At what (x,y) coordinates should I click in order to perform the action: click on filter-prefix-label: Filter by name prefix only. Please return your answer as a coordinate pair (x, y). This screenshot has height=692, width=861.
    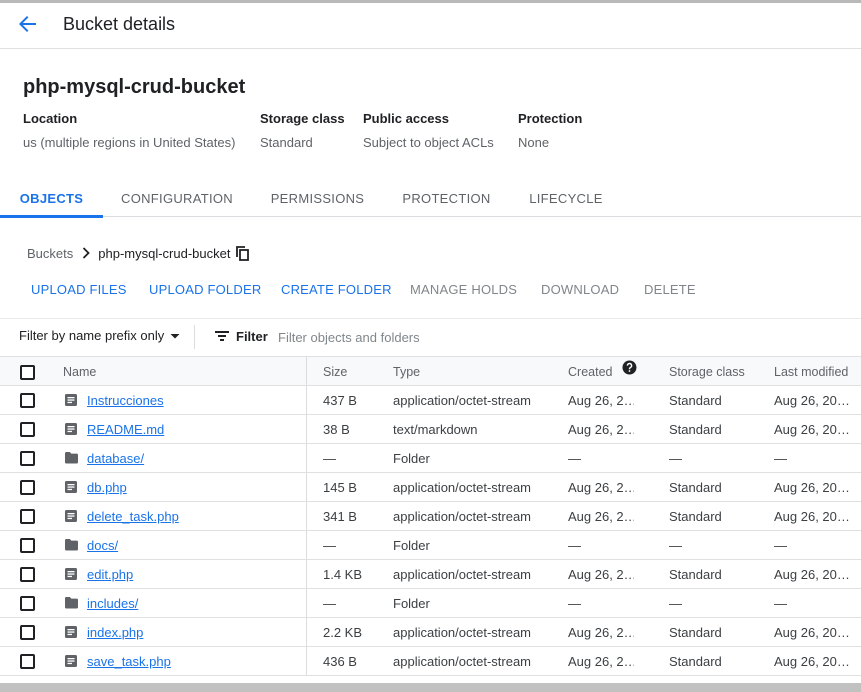
    Looking at the image, I should click on (92, 335).